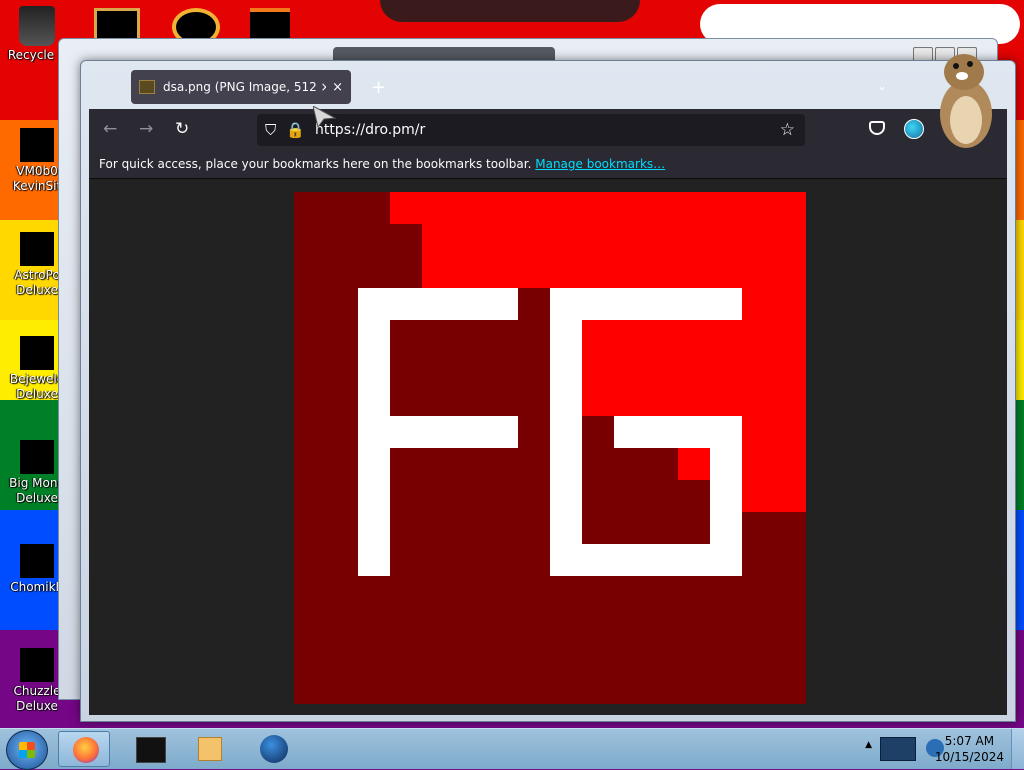 The image size is (1024, 770). Describe the element at coordinates (37, 561) in the screenshot. I see `chomik-icon` at that location.